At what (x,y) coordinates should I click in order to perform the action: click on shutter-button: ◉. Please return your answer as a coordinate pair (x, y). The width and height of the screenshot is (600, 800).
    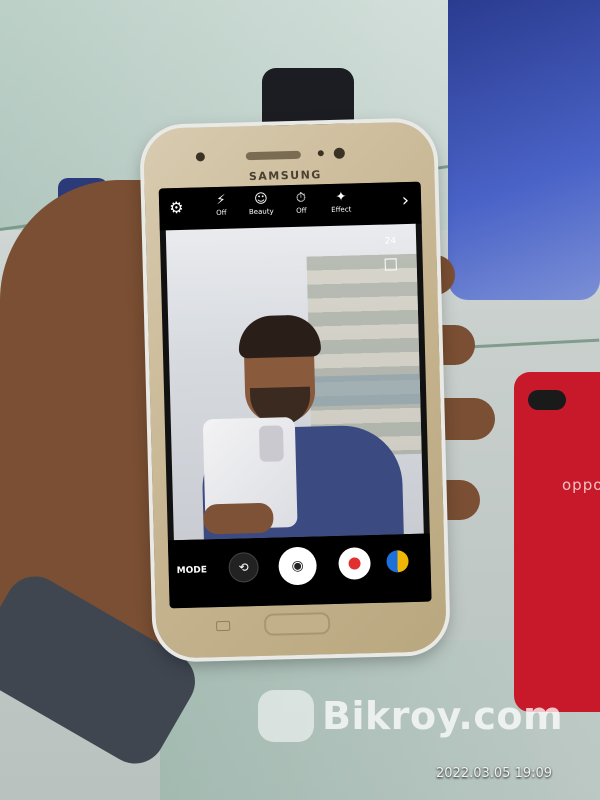
    Looking at the image, I should click on (298, 566).